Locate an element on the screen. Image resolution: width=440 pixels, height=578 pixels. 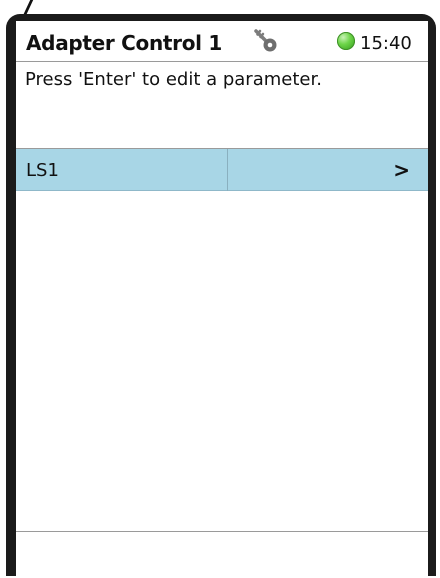
list-item-label: LS1 is located at coordinates (42, 170).